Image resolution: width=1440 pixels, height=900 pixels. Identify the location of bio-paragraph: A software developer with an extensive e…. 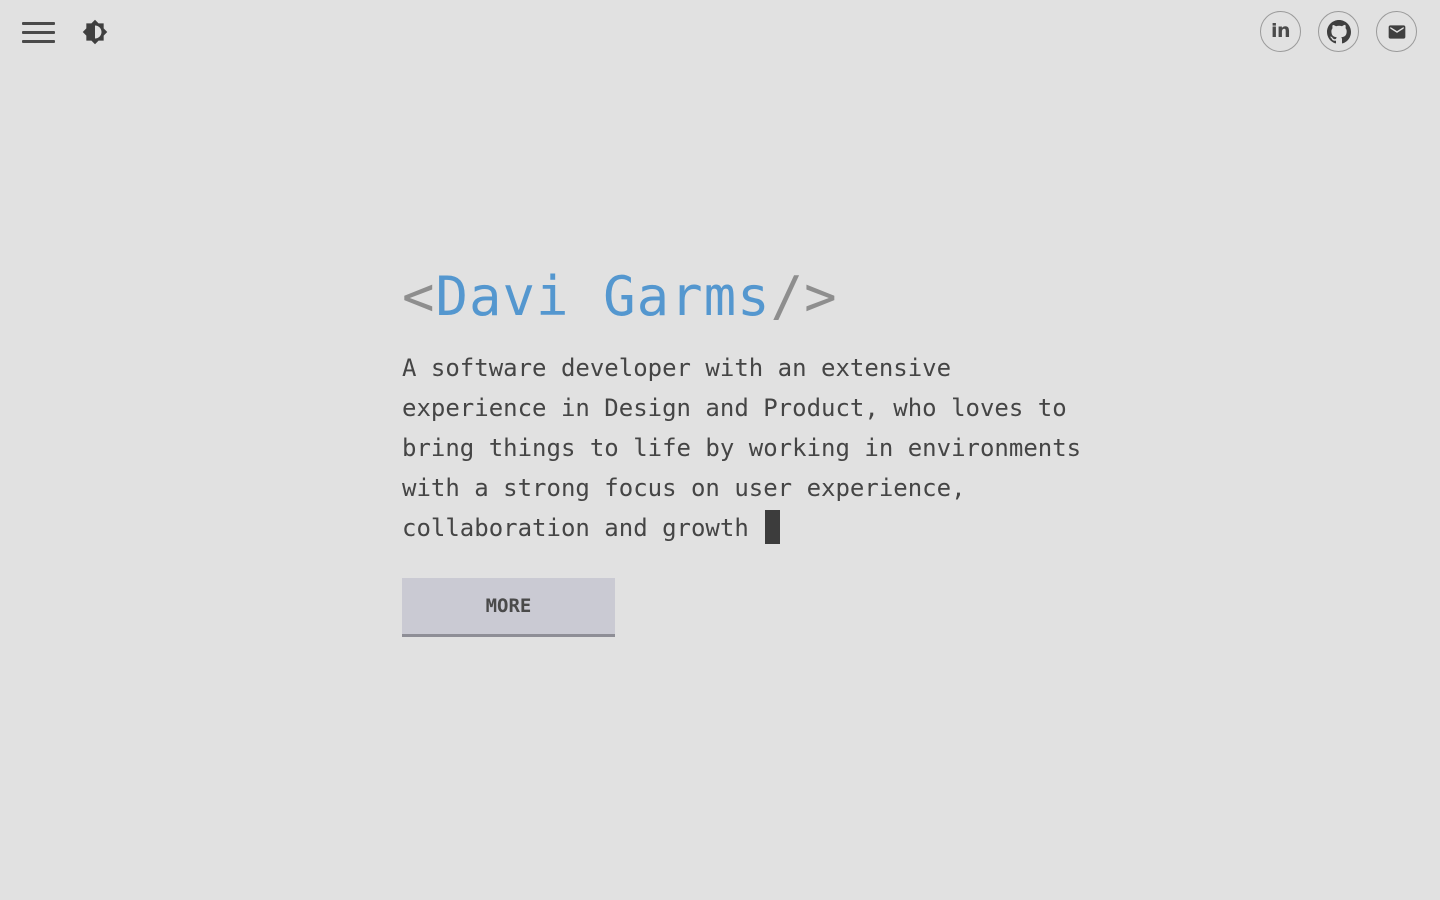
(742, 448).